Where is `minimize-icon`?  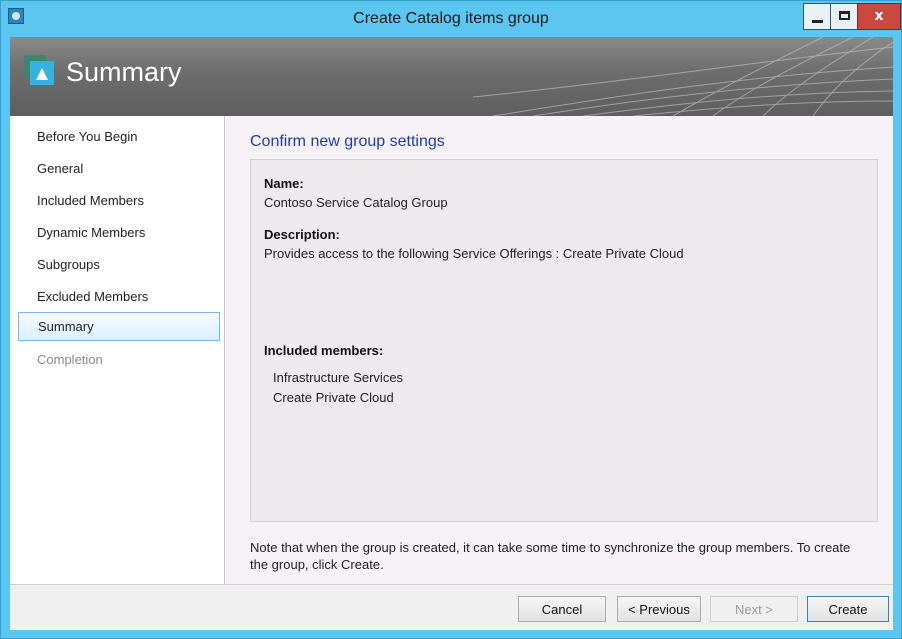 minimize-icon is located at coordinates (817, 21).